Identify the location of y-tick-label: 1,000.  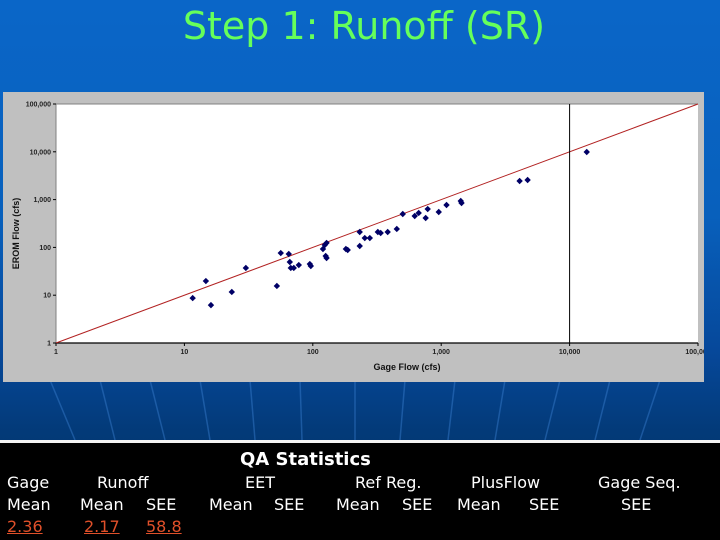
(42, 200).